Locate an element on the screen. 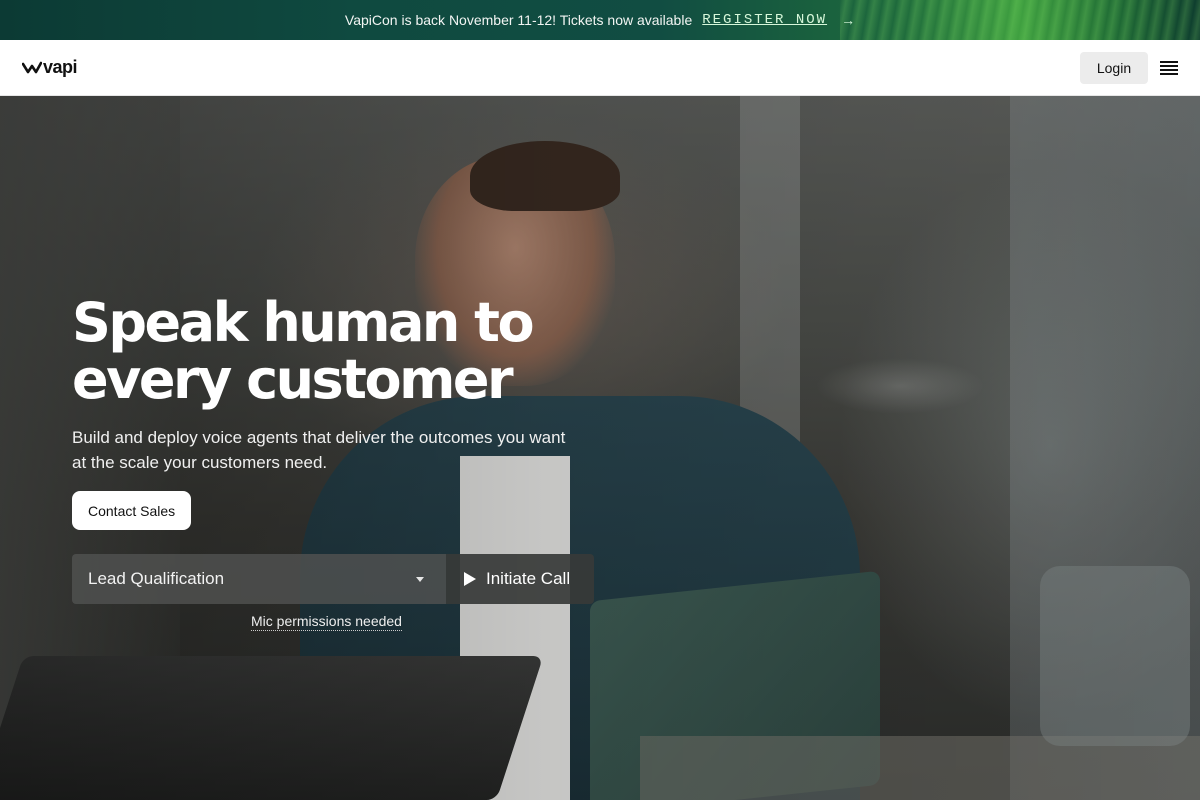 The height and width of the screenshot is (800, 1200). use-case-select: Lead Qualification is located at coordinates (259, 579).